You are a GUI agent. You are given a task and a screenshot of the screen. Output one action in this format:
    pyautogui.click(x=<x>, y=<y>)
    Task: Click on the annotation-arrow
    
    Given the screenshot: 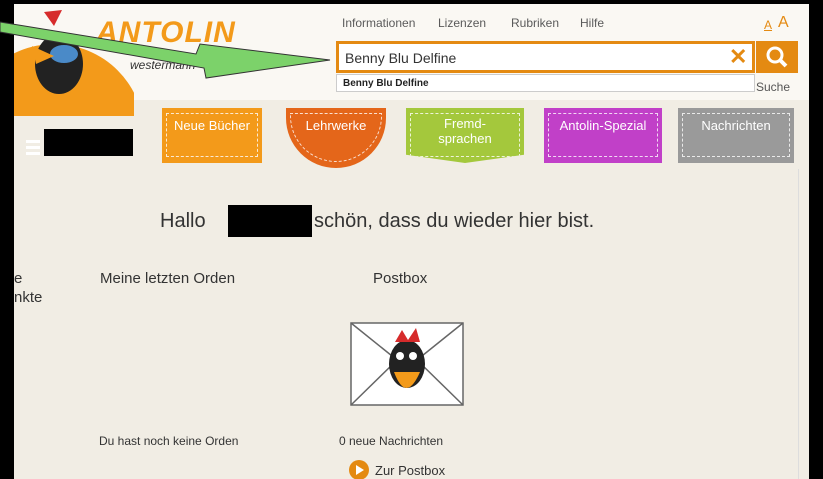 What is the action you would take?
    pyautogui.click(x=165, y=50)
    